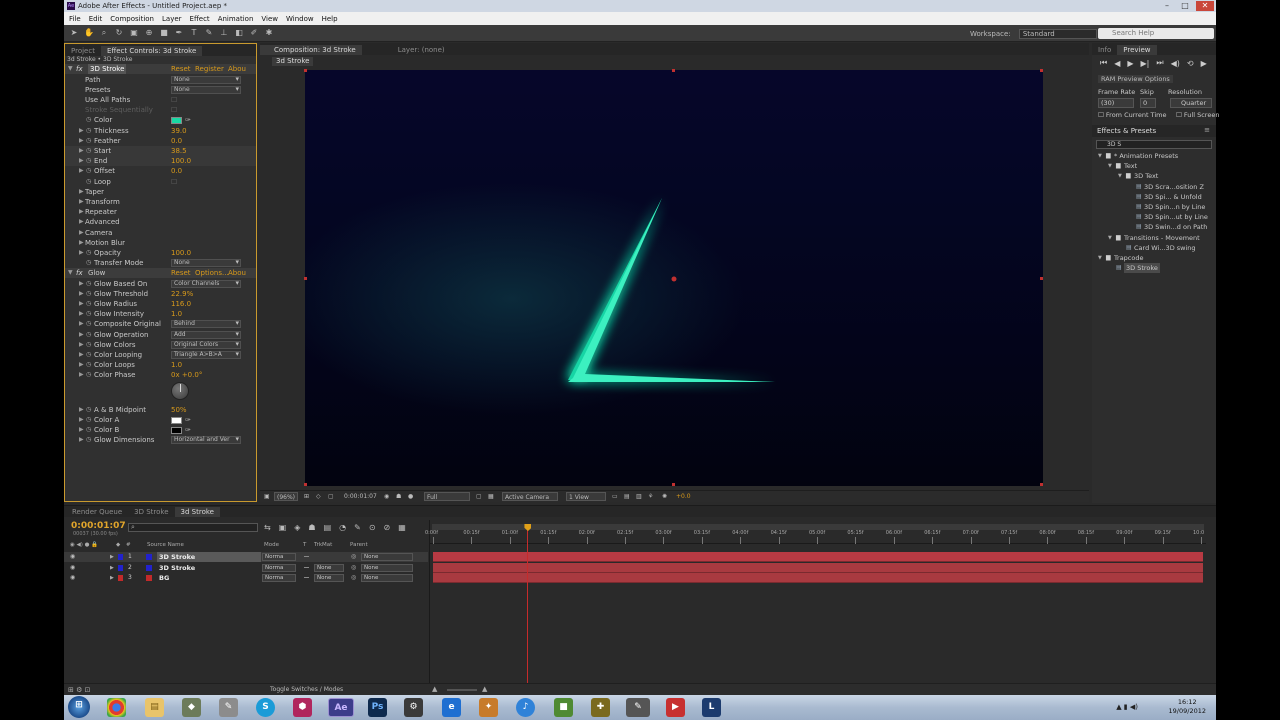  I want to click on param-value: 100.0, so click(181, 161).